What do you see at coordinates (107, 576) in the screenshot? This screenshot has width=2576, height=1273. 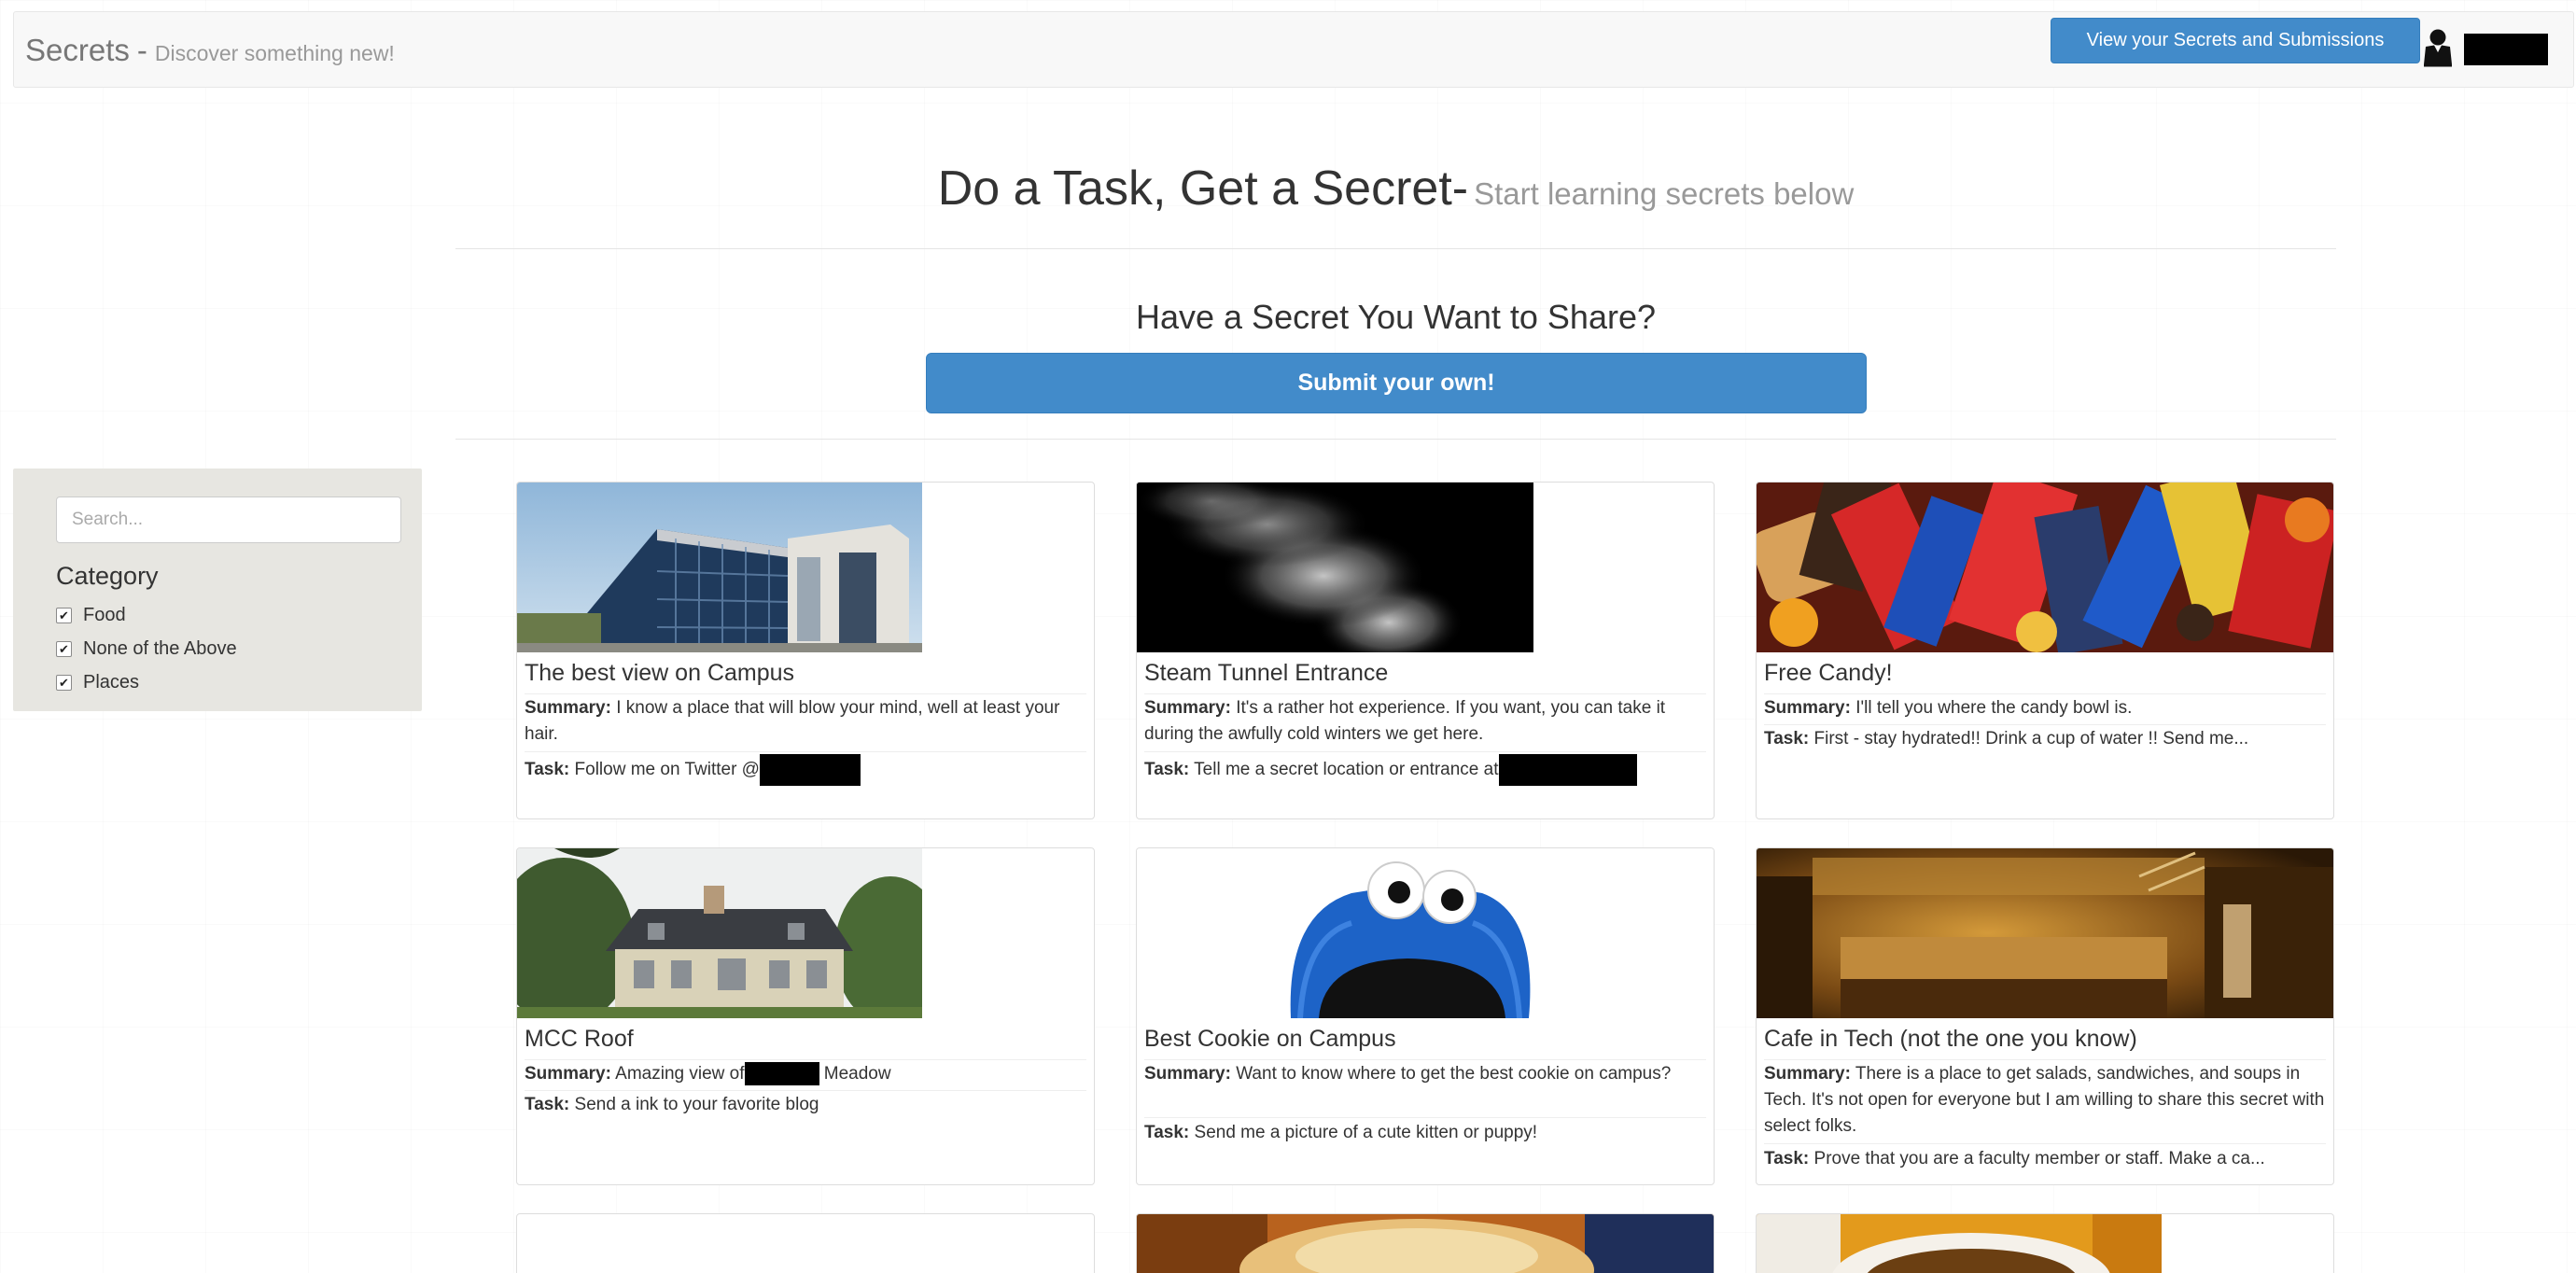 I see `category-title: Category` at bounding box center [107, 576].